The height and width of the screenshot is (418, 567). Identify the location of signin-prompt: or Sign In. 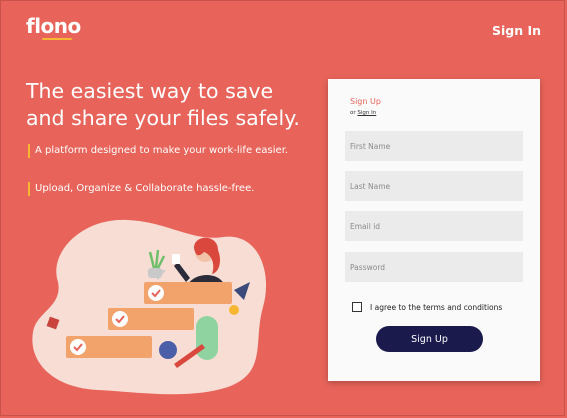
(363, 113).